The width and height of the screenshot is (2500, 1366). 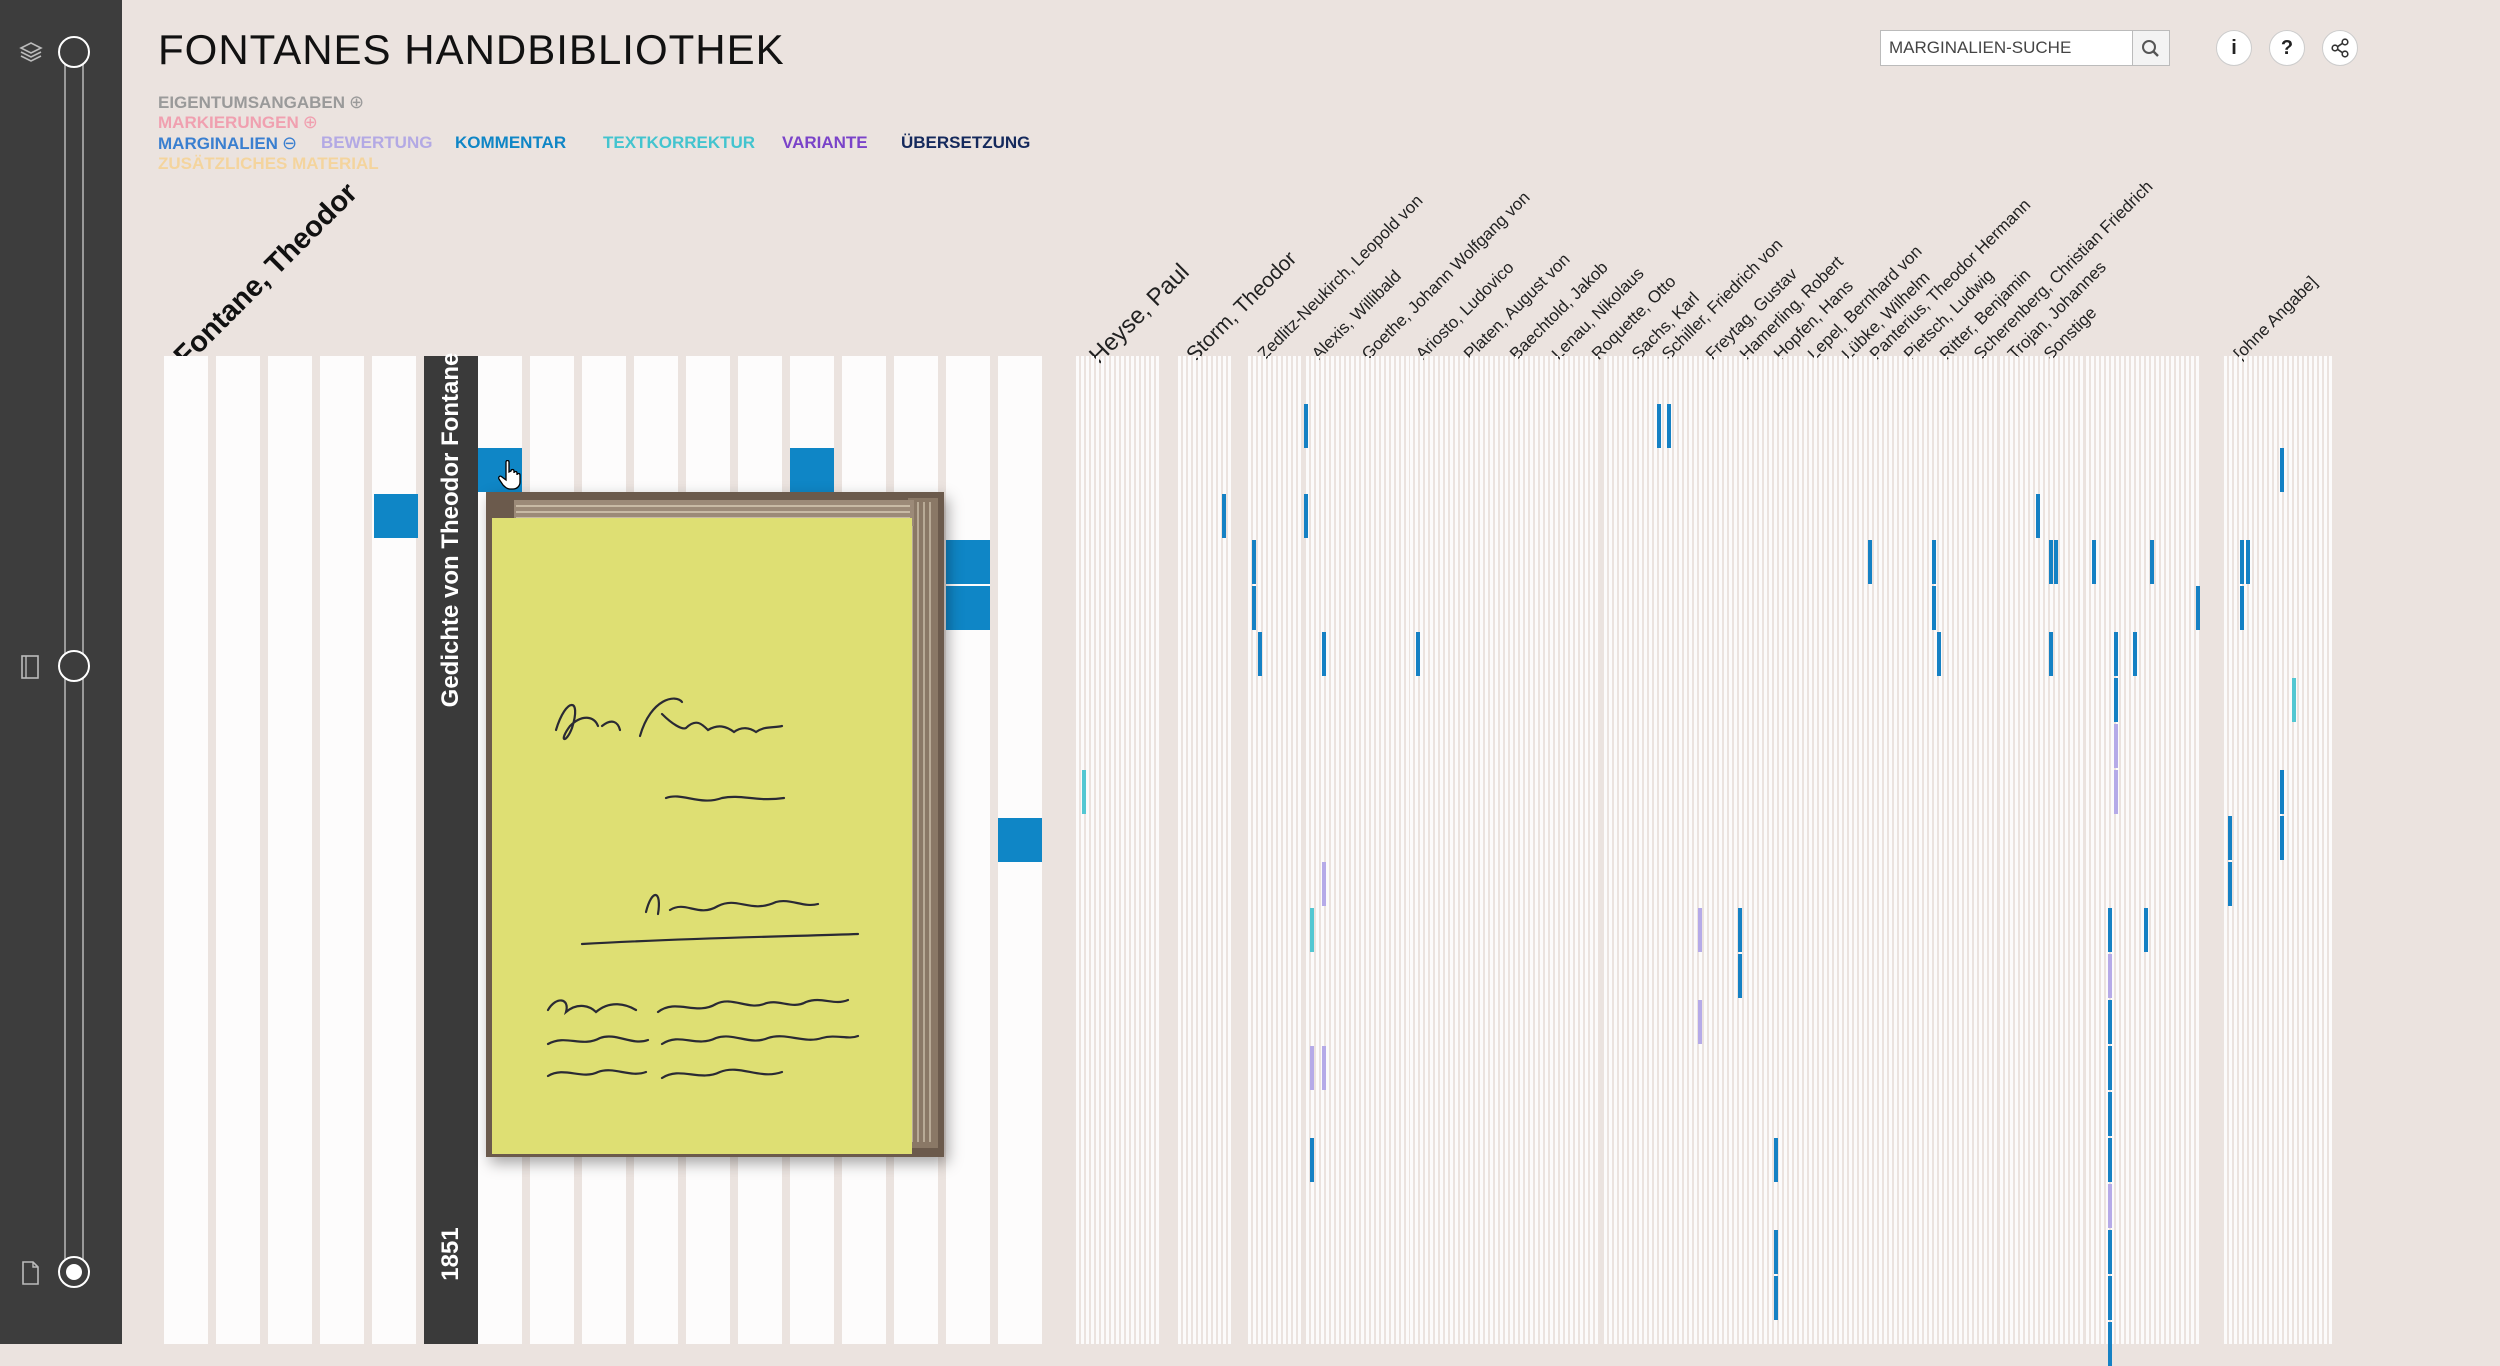 What do you see at coordinates (679, 143) in the screenshot?
I see `legend-textkorrektur: TEXTKORREKTUR` at bounding box center [679, 143].